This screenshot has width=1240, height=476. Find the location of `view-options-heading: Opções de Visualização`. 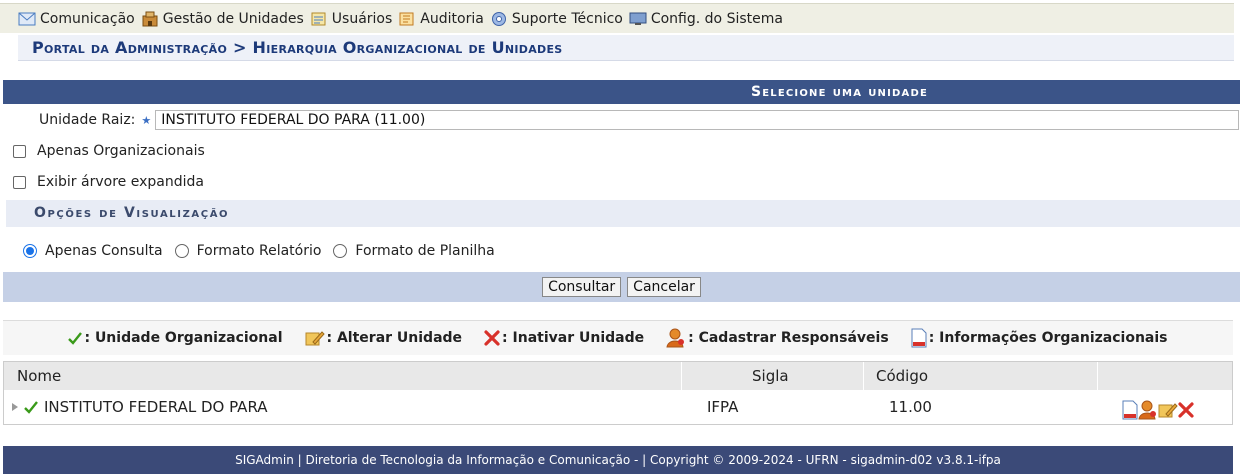

view-options-heading: Opções de Visualização is located at coordinates (623, 213).